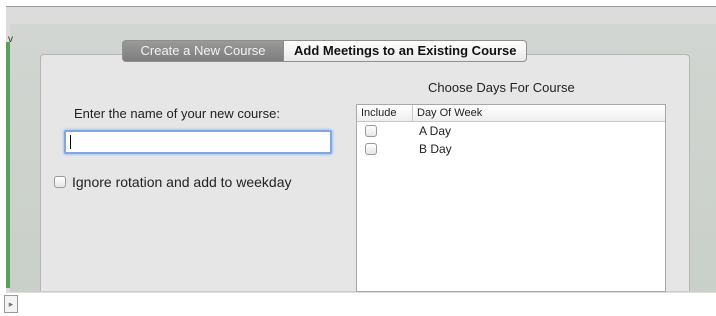 This screenshot has height=316, width=716. I want to click on document-icon: ▸, so click(11, 304).